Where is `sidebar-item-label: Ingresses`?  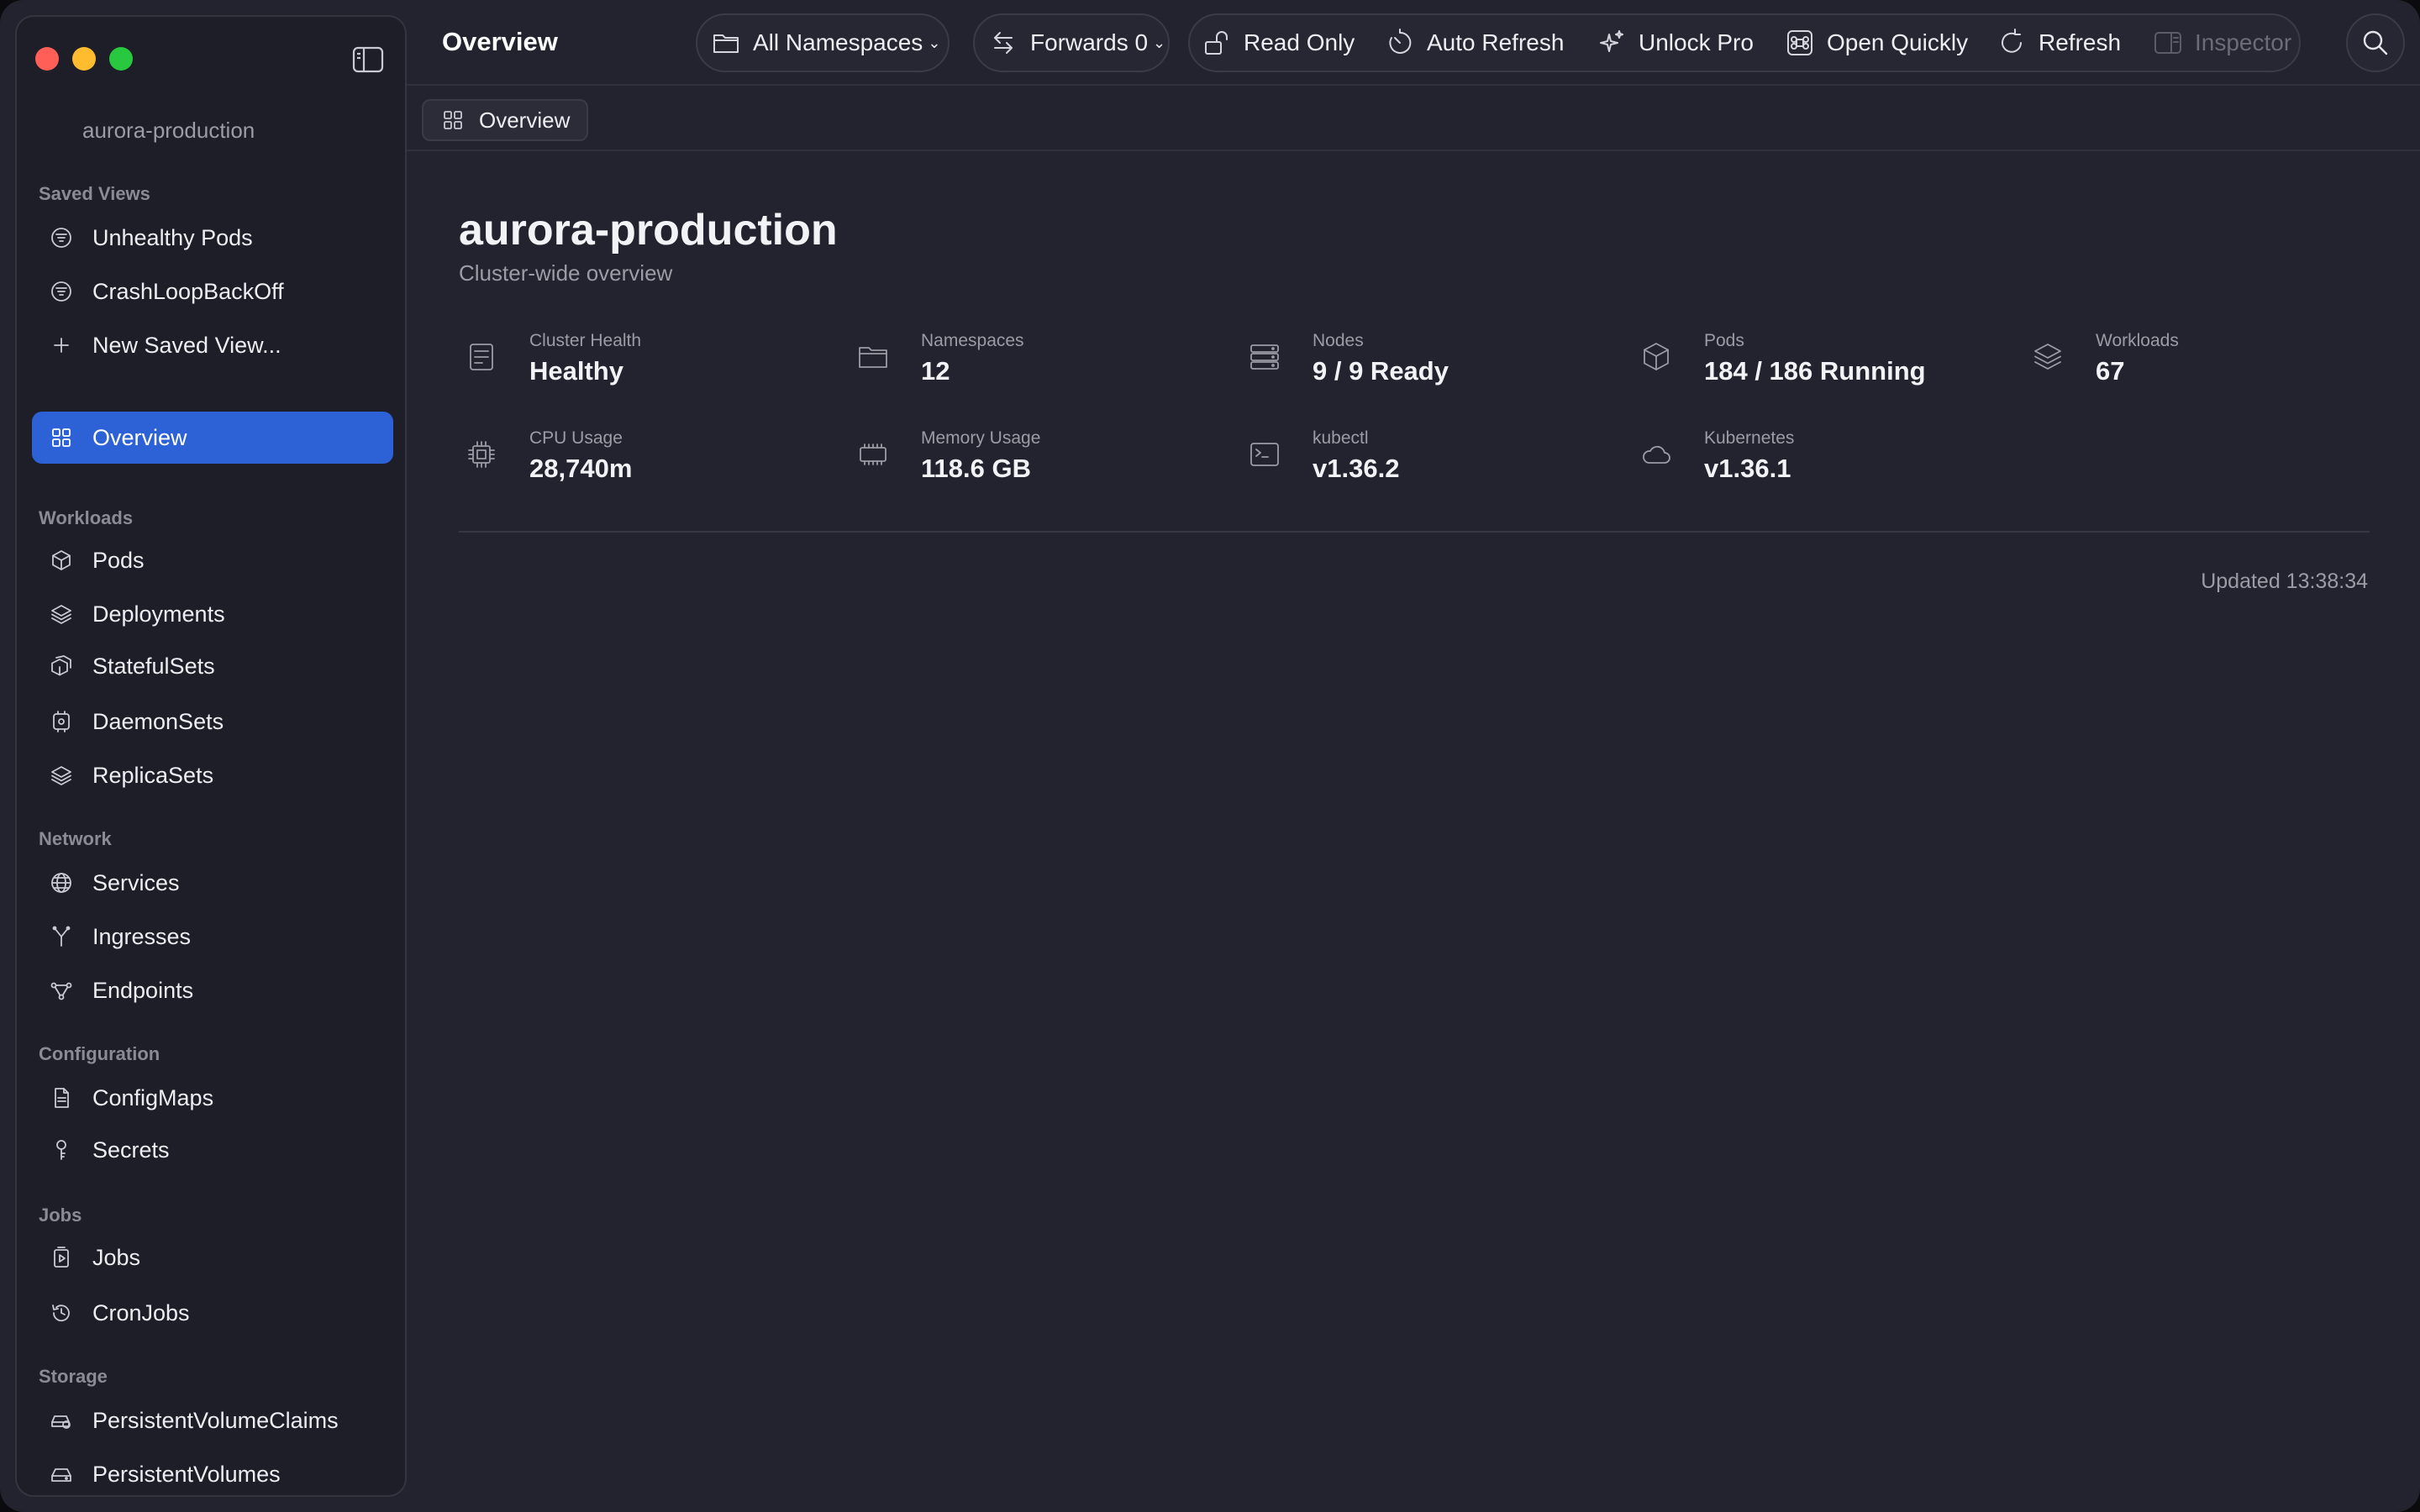
sidebar-item-label: Ingresses is located at coordinates (142, 936).